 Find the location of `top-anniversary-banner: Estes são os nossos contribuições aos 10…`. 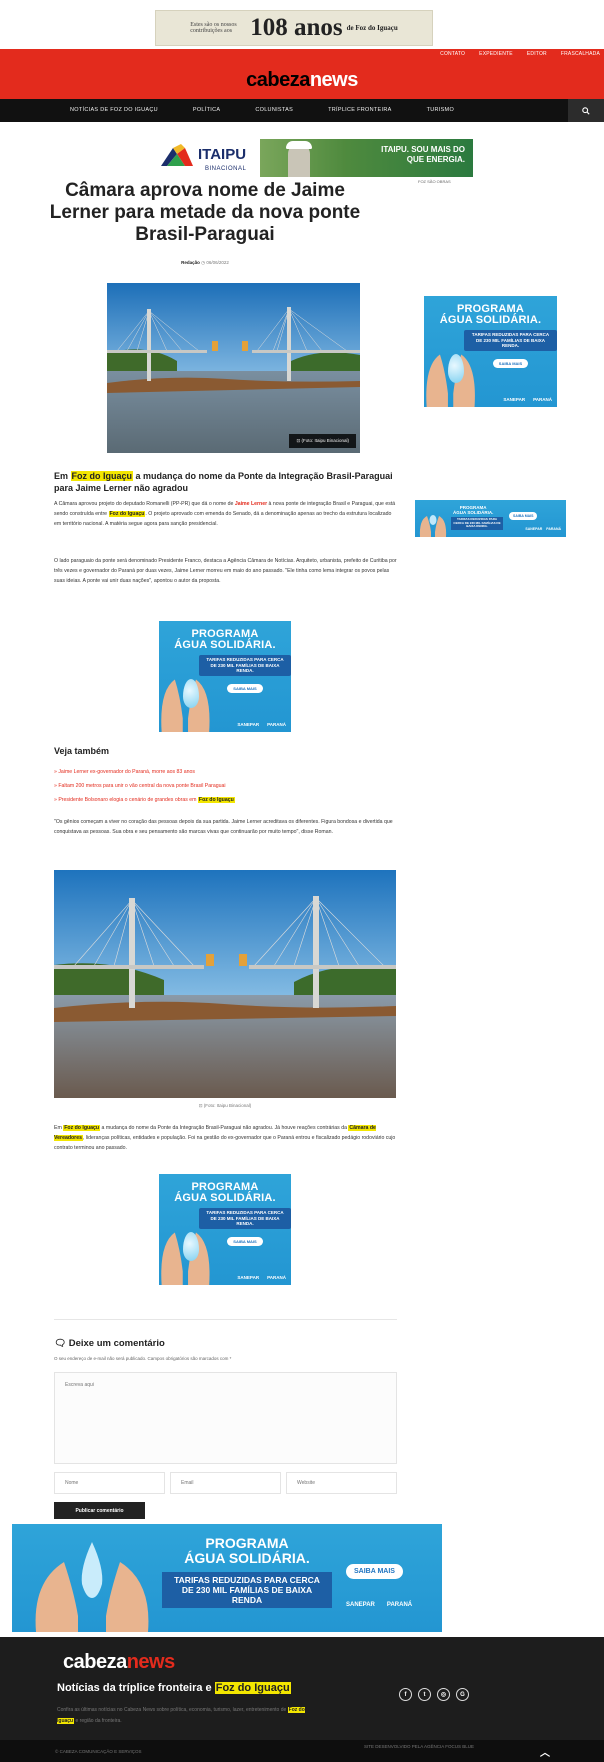

top-anniversary-banner: Estes são os nossos contribuições aos 10… is located at coordinates (294, 28).